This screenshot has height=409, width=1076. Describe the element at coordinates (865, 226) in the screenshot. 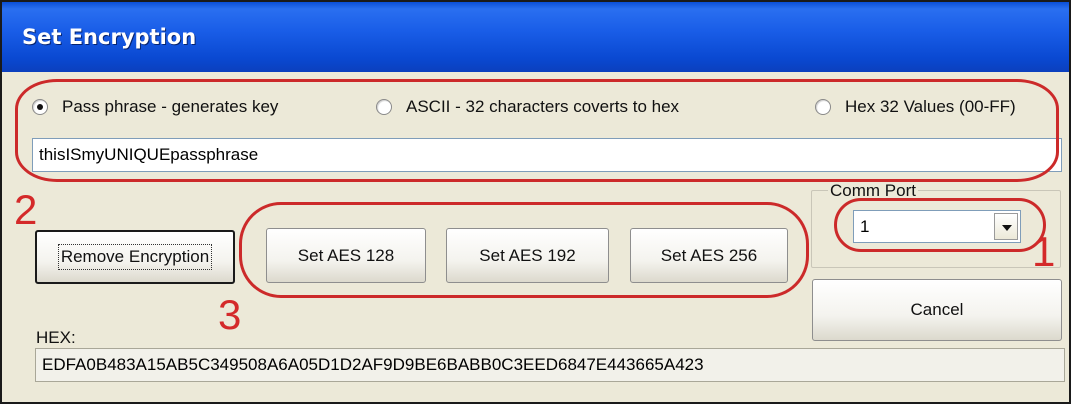

I see `comm-port-value: 1` at that location.